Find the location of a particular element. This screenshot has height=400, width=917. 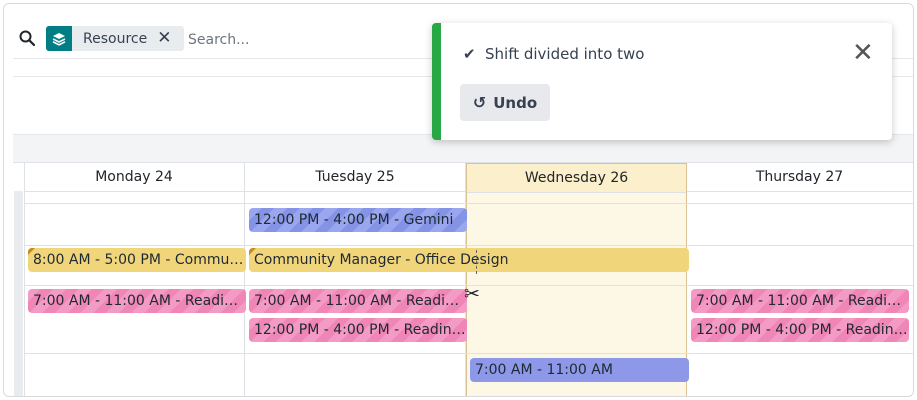

shift-pill: Community Manager - Office Design is located at coordinates (469, 260).